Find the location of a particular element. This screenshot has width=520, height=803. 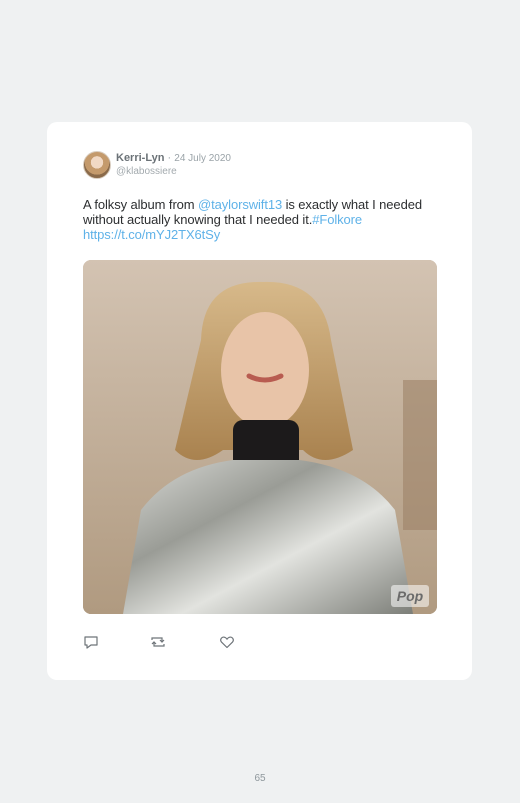

page-number: 65 is located at coordinates (260, 778).